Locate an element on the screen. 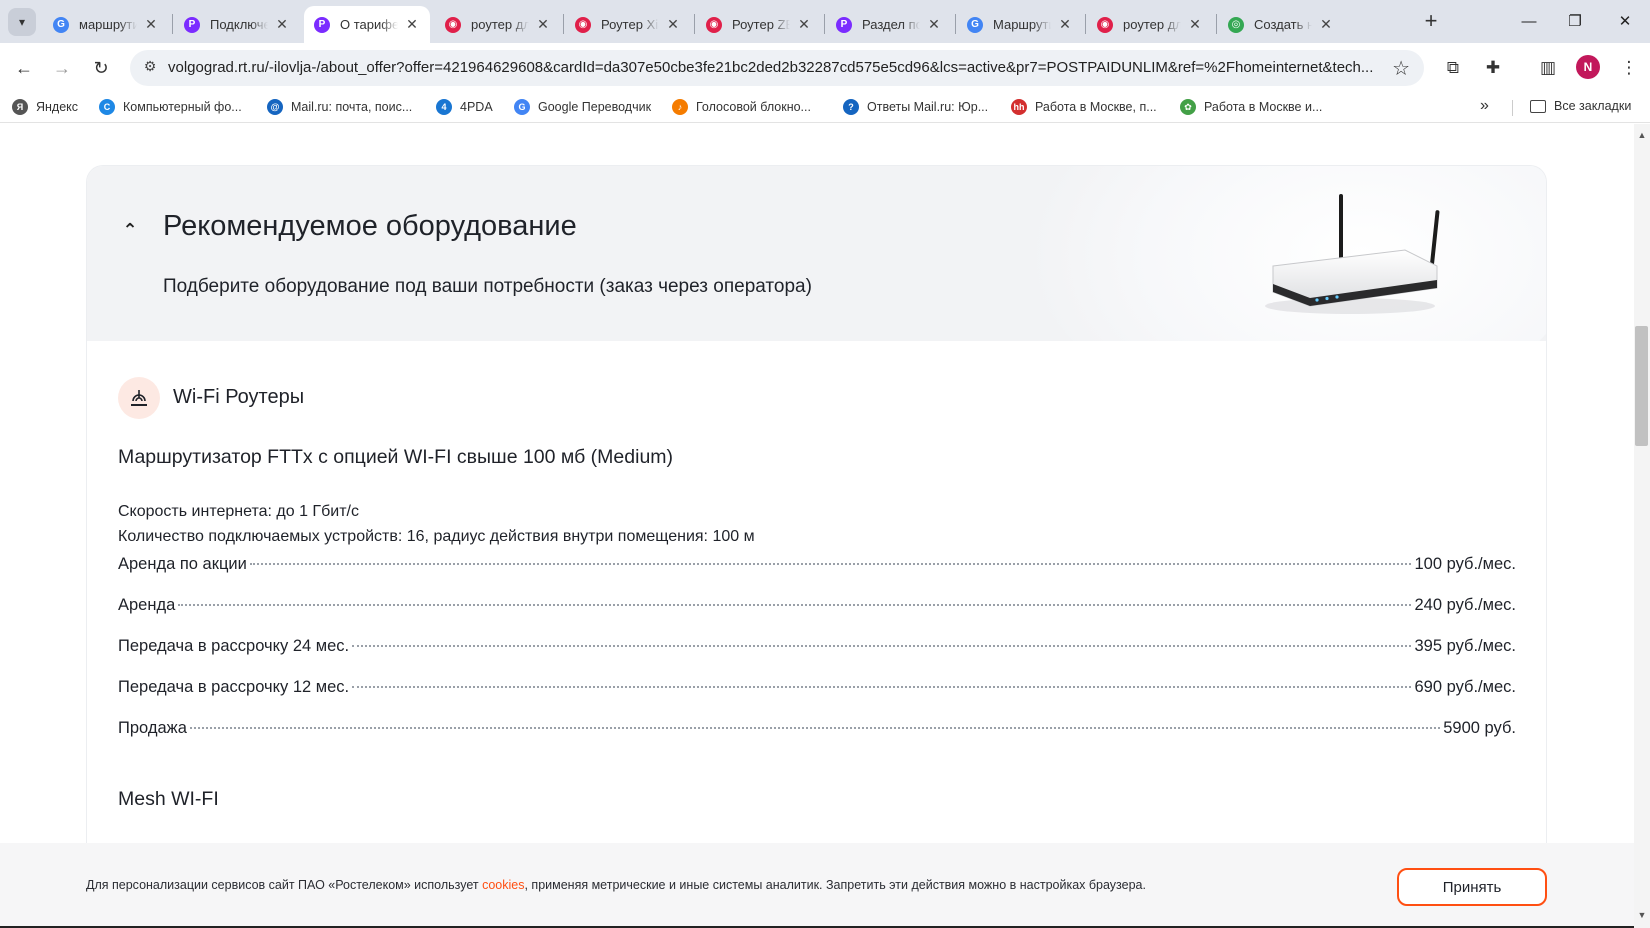 This screenshot has width=1650, height=928. tab-title: Раздел по is located at coordinates (891, 24).